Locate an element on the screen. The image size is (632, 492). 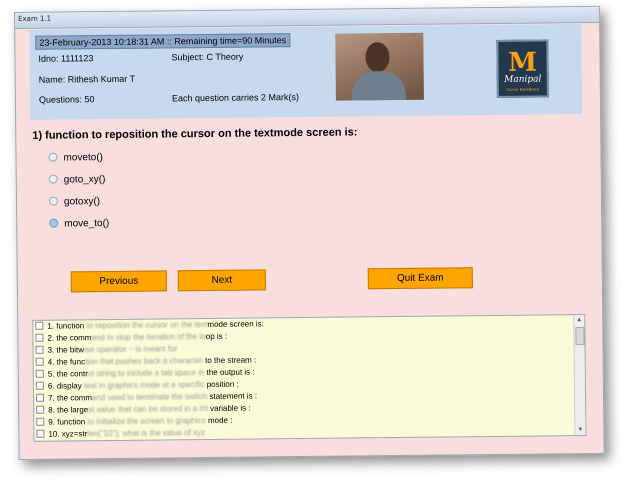
list-item-text-end: statement is : is located at coordinates (232, 396).